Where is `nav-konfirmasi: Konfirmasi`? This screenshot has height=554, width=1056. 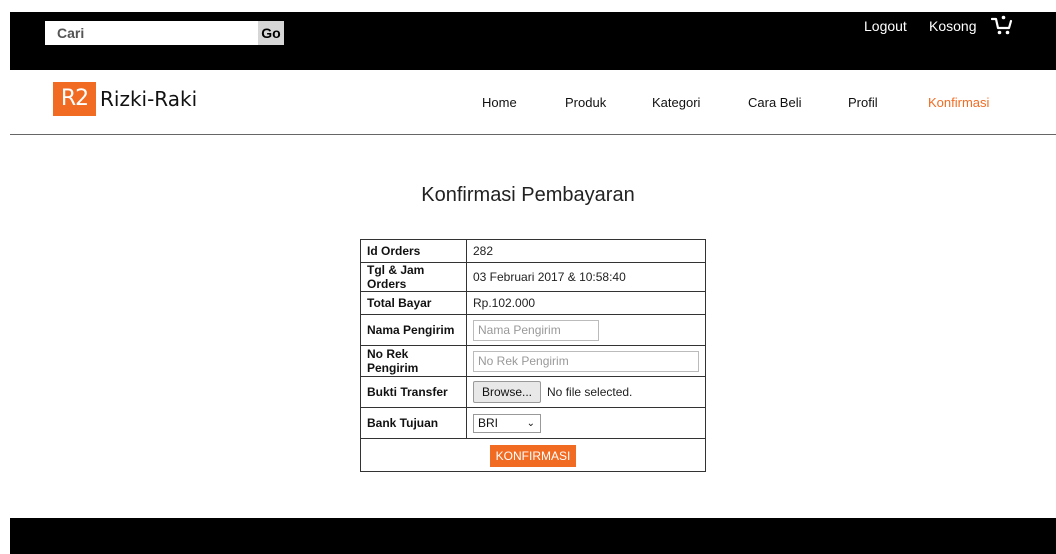 nav-konfirmasi: Konfirmasi is located at coordinates (958, 103).